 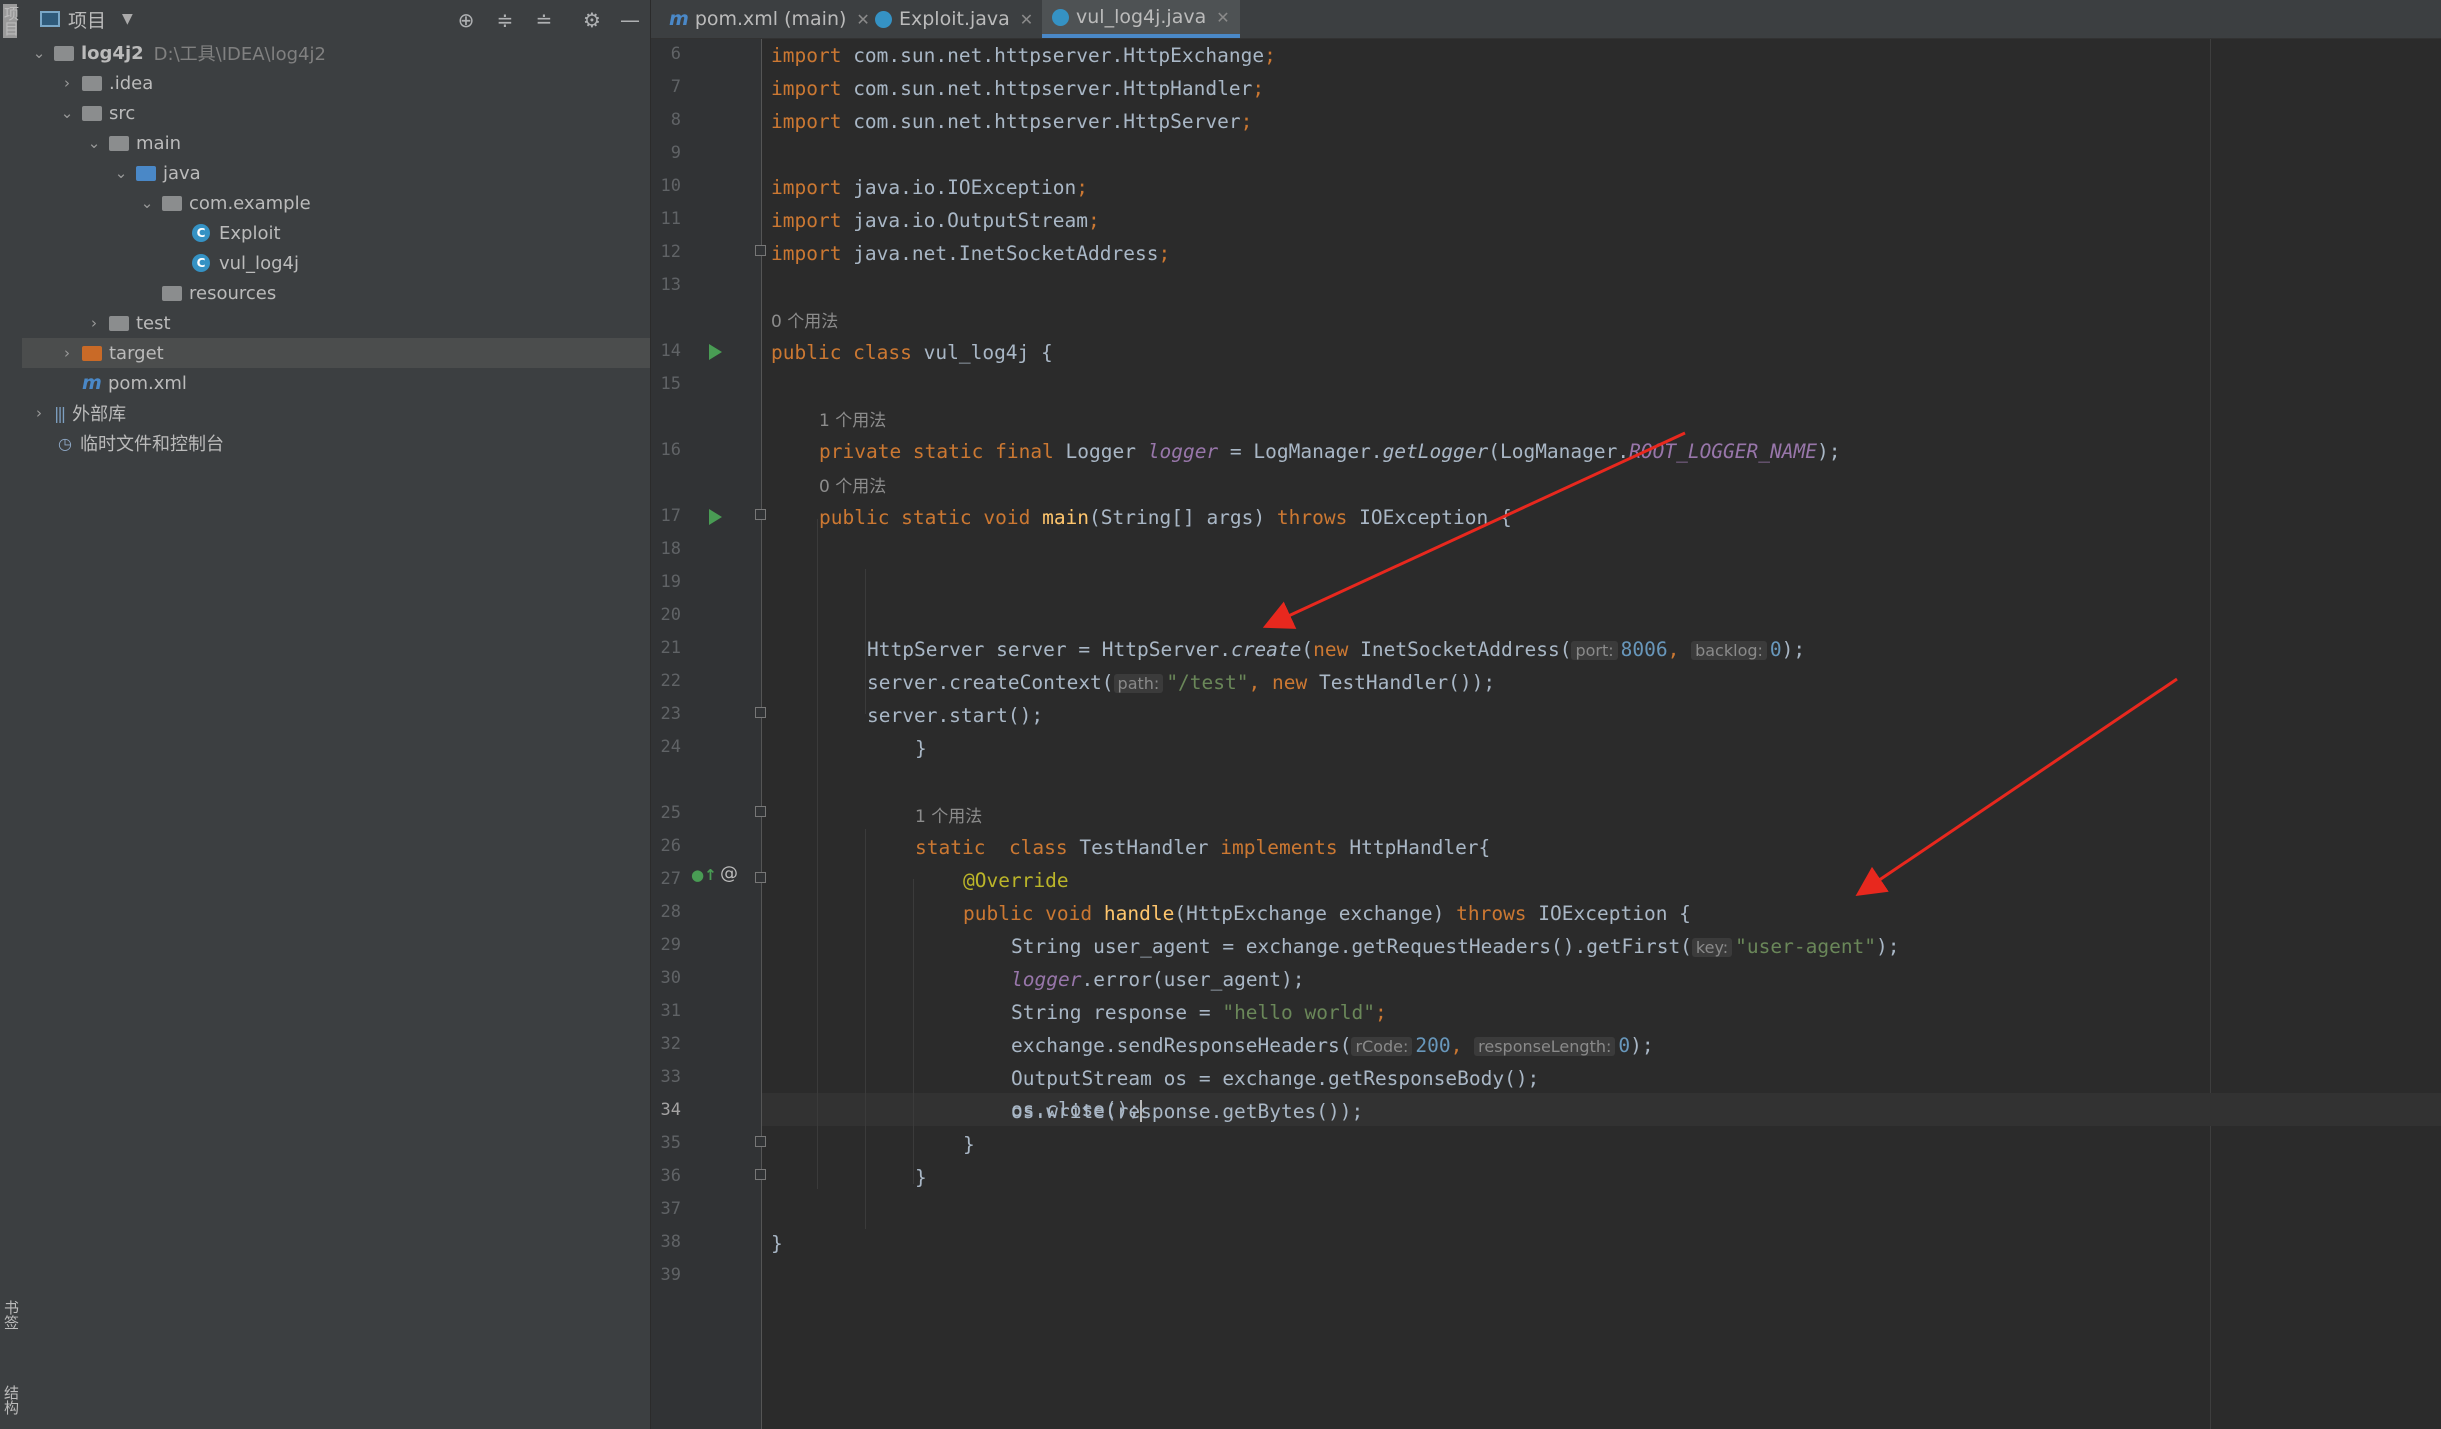 What do you see at coordinates (336, 383) in the screenshot?
I see `tree-item-pom-xml: m pom.xml` at bounding box center [336, 383].